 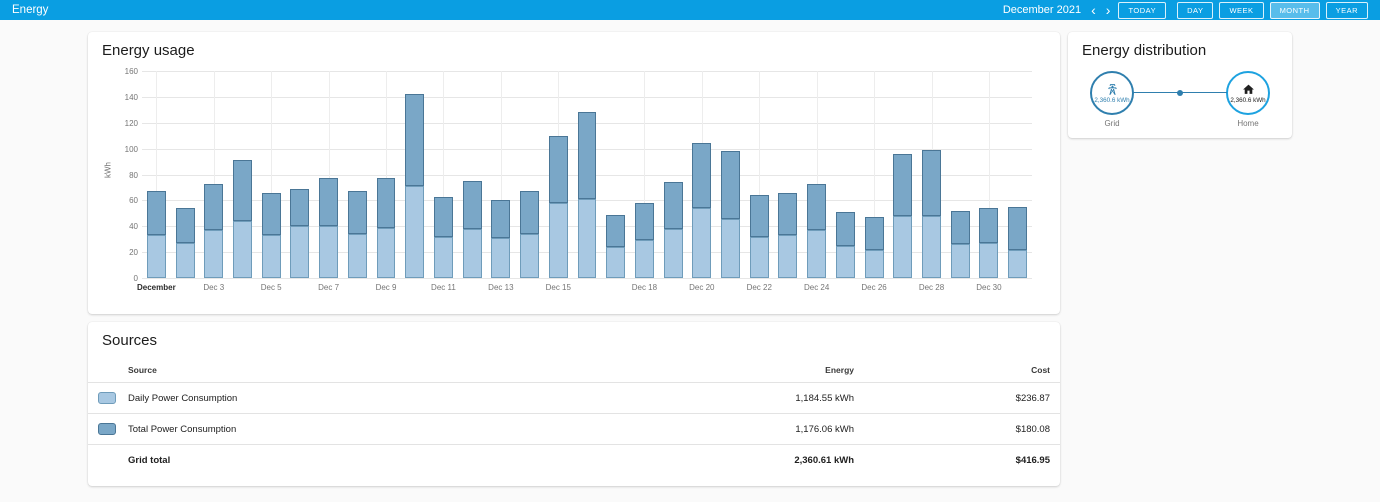 I want to click on today-button: TODAY, so click(x=1142, y=10).